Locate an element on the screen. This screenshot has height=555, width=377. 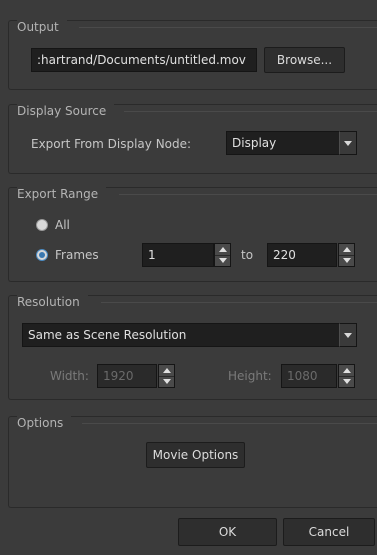
height-stepper is located at coordinates (346, 376).